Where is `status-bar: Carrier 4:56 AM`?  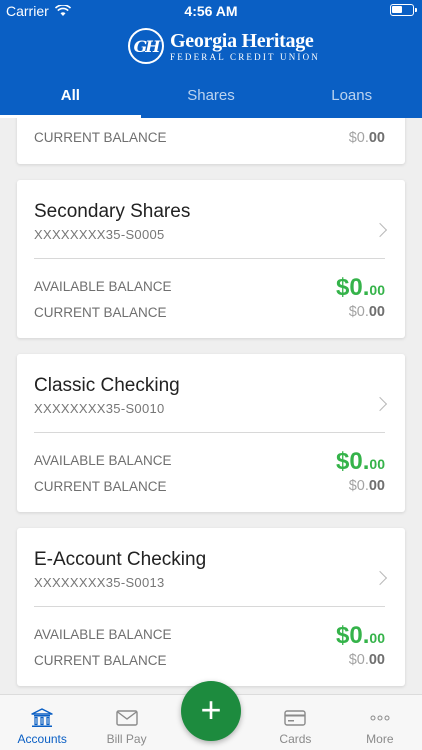
status-bar: Carrier 4:56 AM is located at coordinates (211, 11).